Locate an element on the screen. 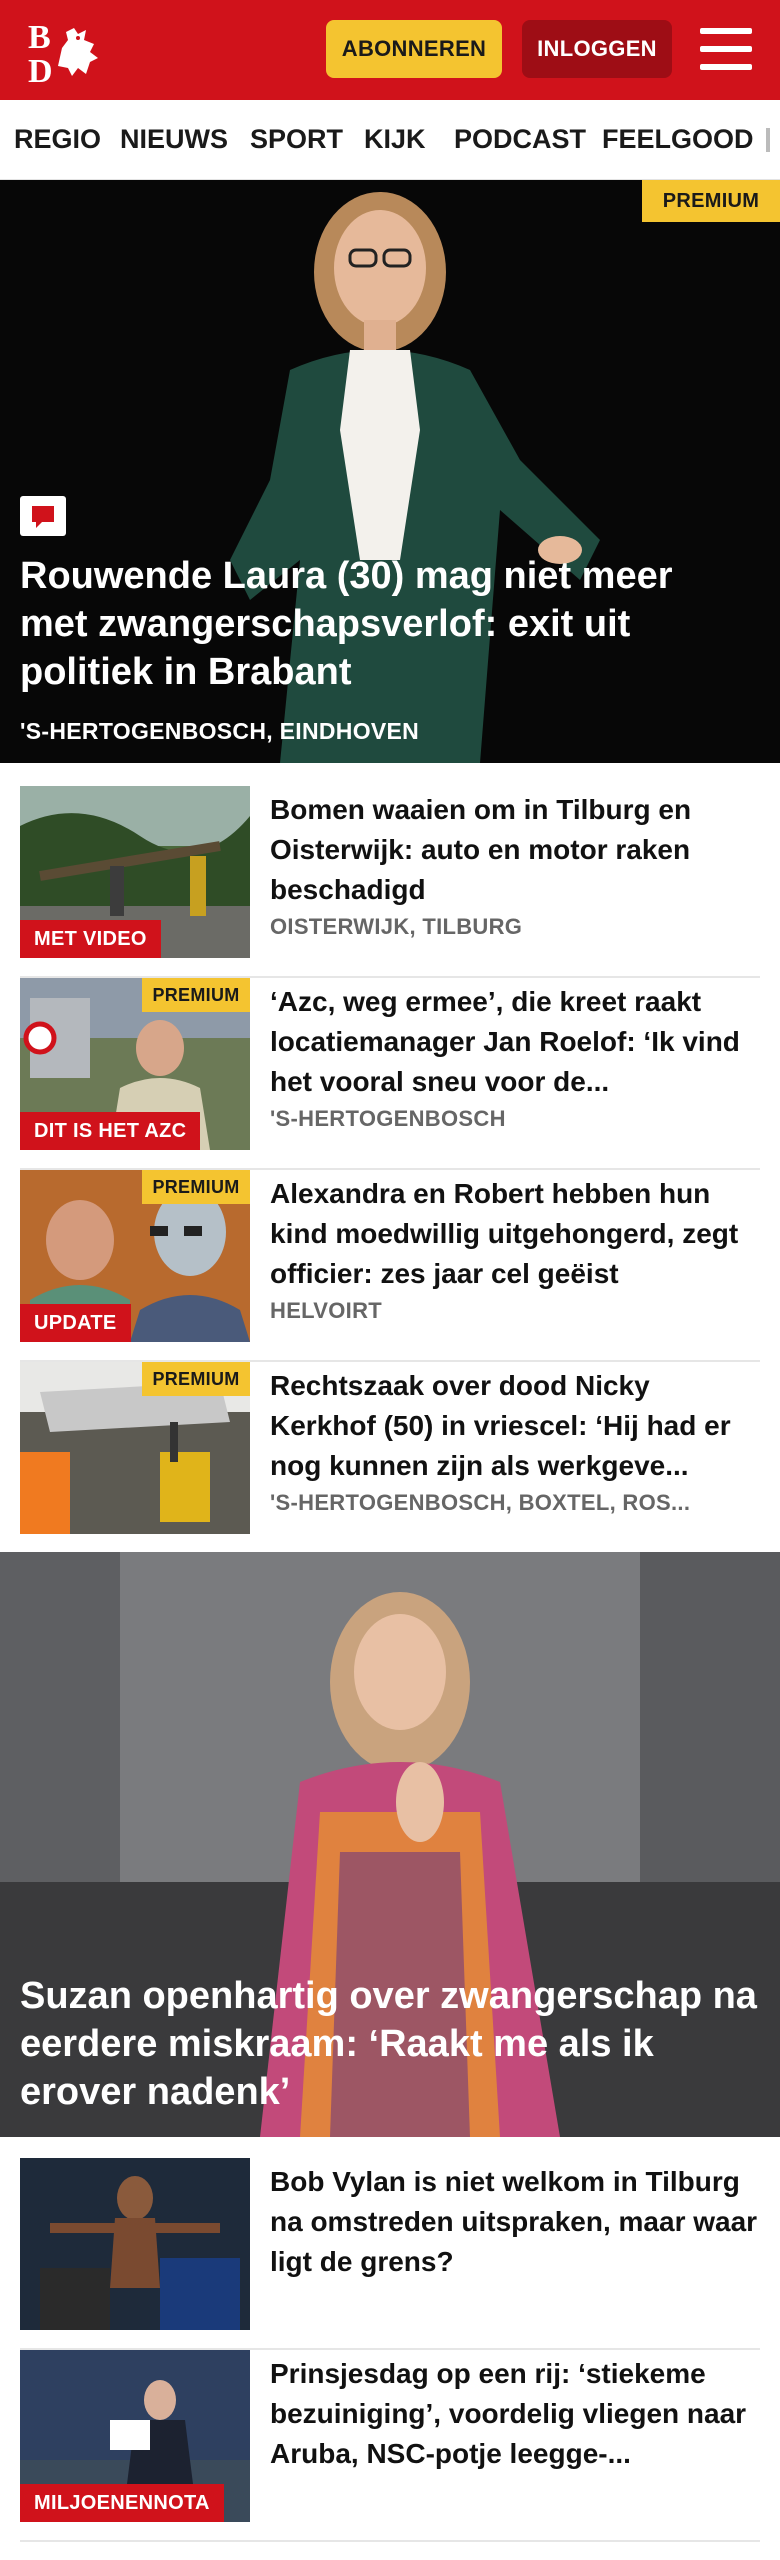 The height and width of the screenshot is (2560, 780). article-thumbnail is located at coordinates (135, 2244).